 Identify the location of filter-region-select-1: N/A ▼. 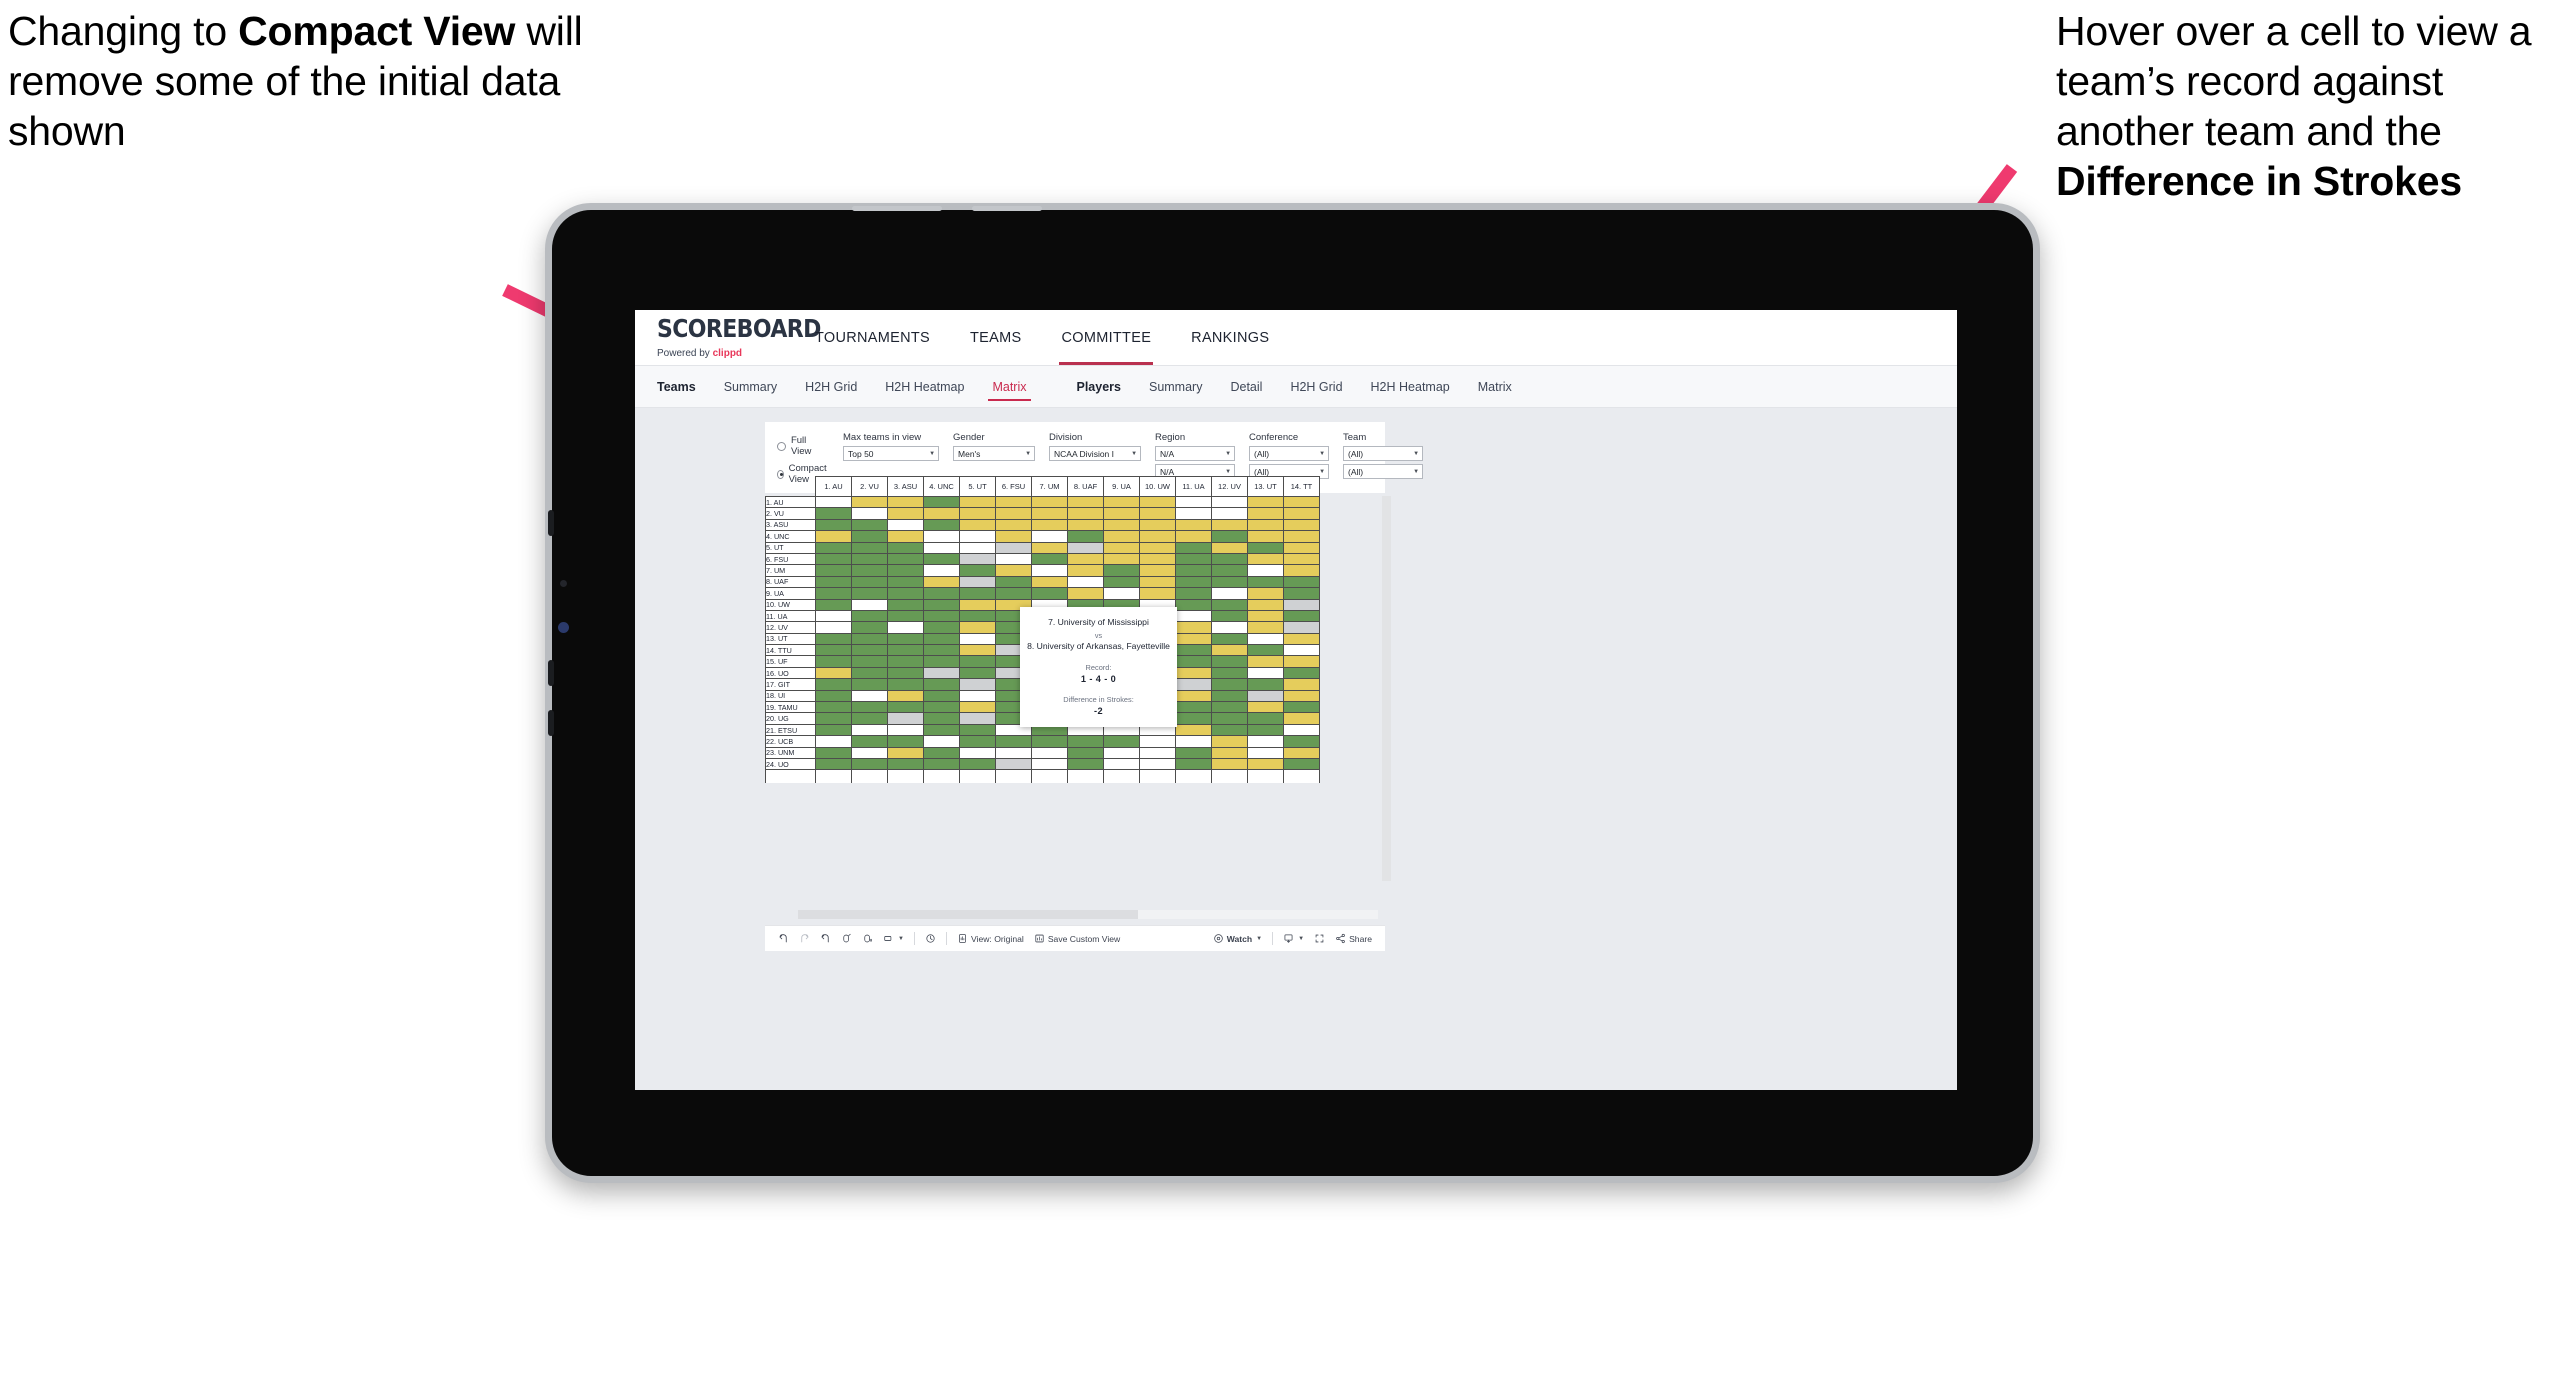
(1195, 453).